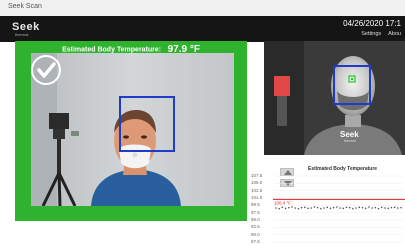  Describe the element at coordinates (372, 23) in the screenshot. I see `datetime-display: 04/26/2020 17:1` at that location.